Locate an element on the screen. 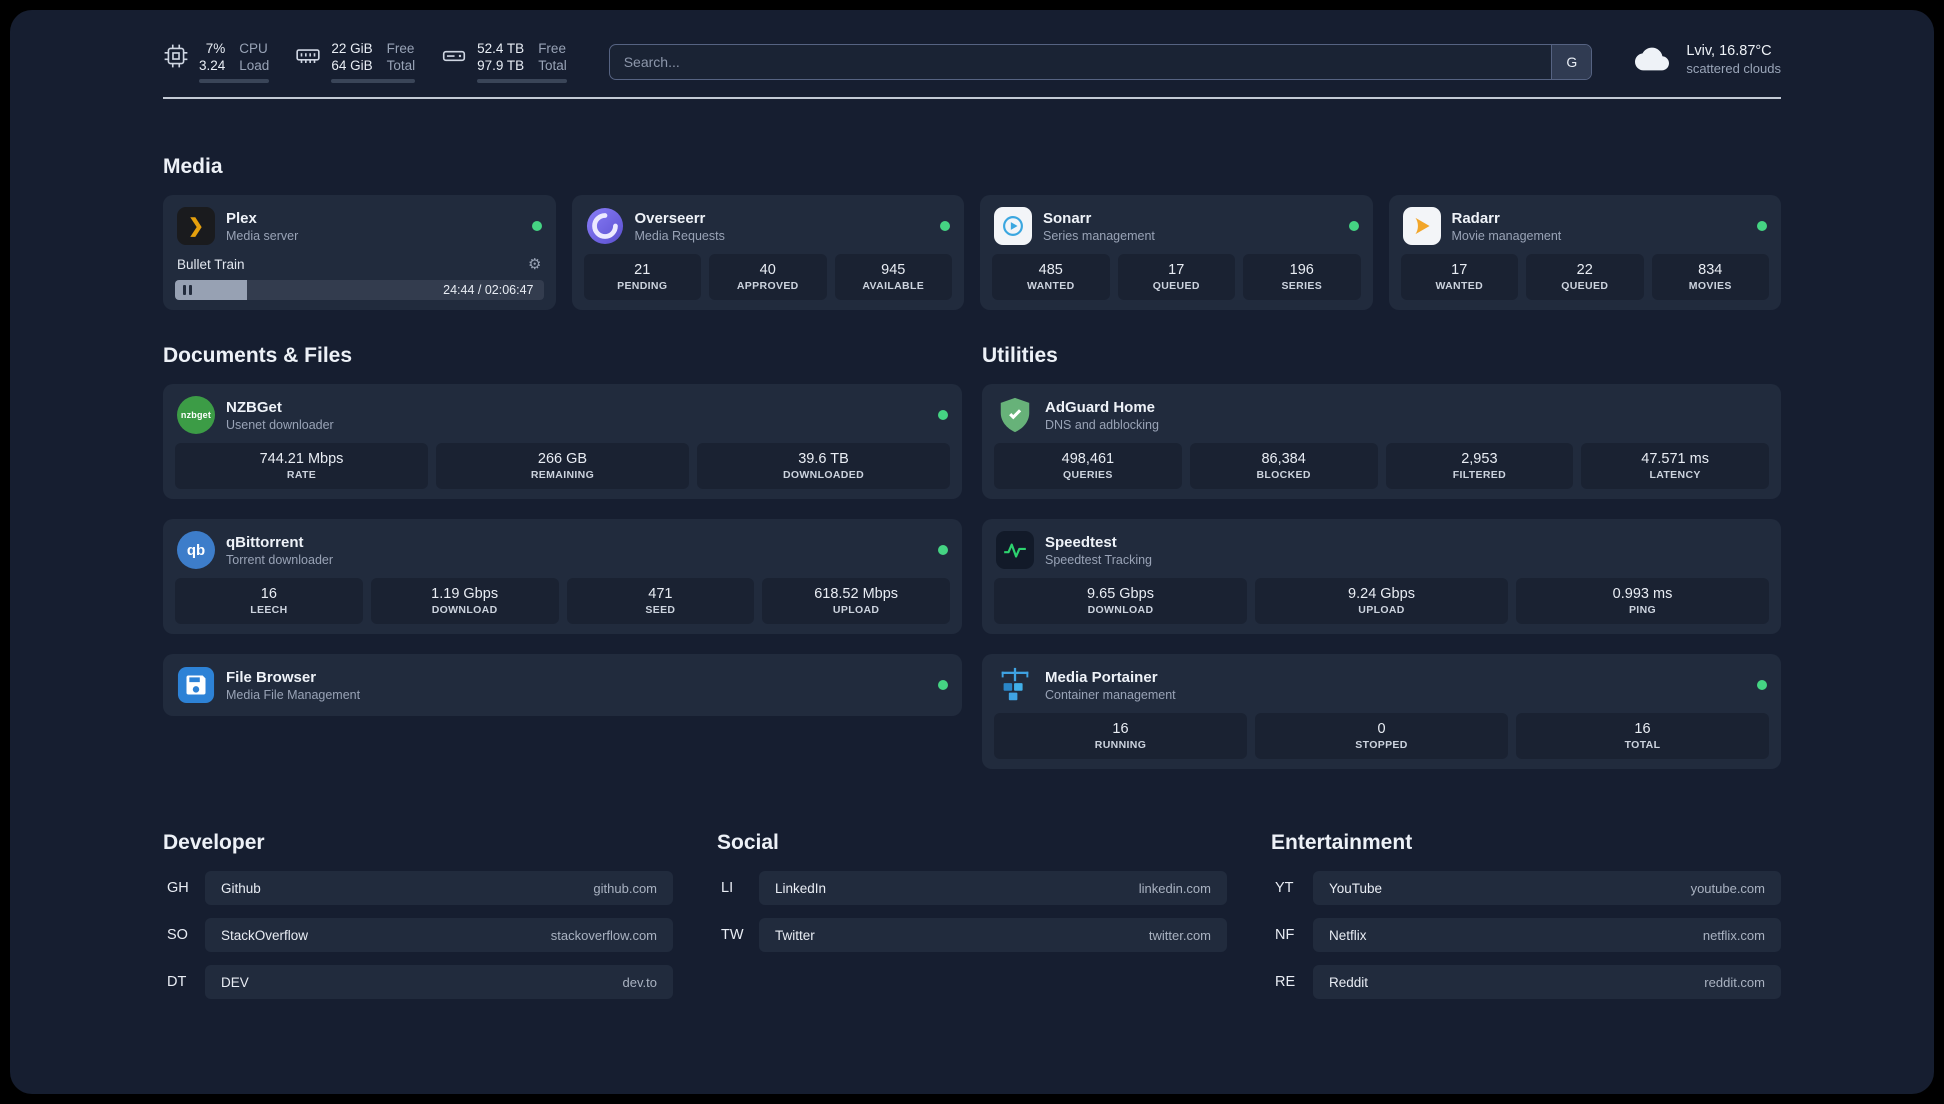  memory-free-label: Free is located at coordinates (400, 48).